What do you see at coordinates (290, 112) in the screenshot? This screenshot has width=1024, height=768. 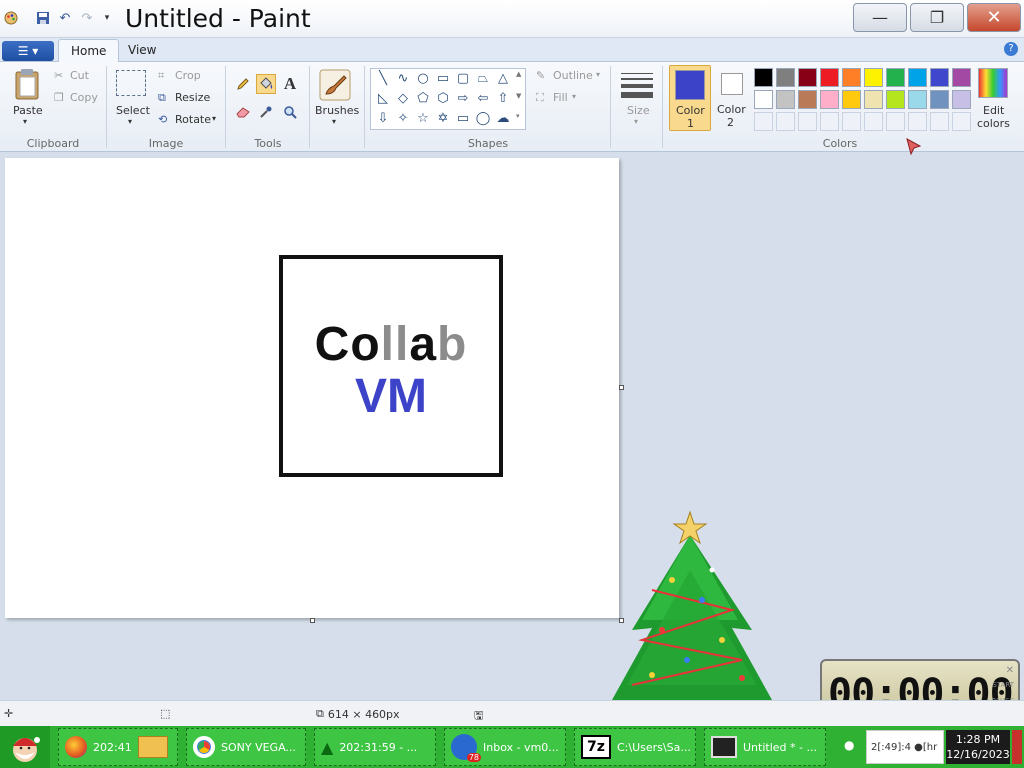 I see `magnifier-icon` at bounding box center [290, 112].